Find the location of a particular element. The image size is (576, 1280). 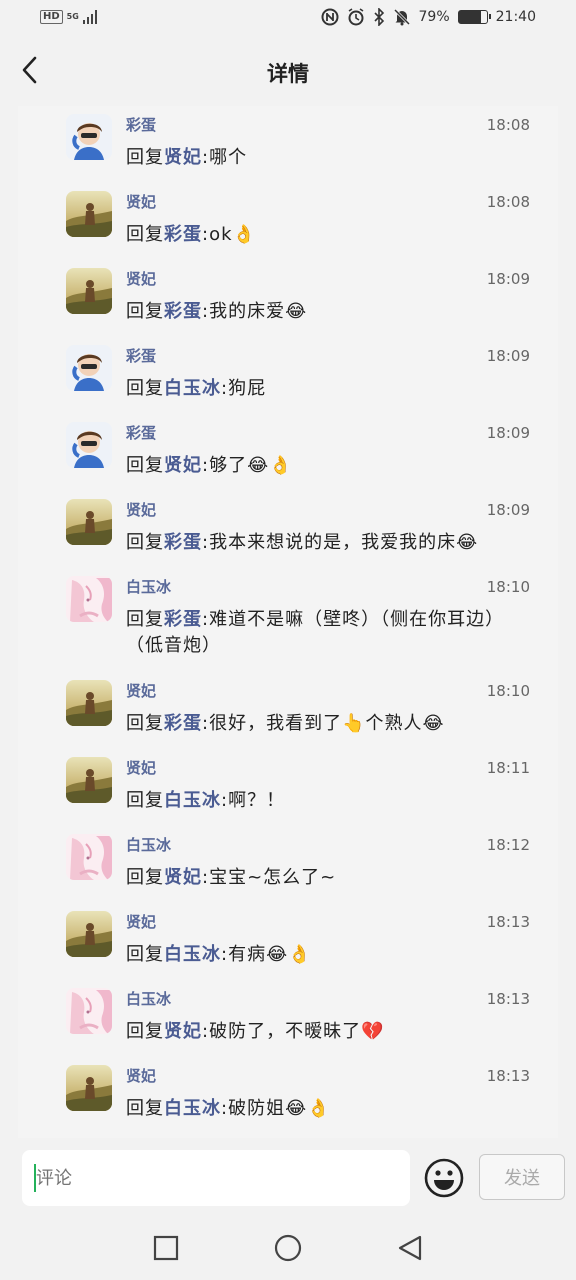

reply-item: 贤妃 18:13 回复白玉冰:有病😂👌 is located at coordinates (288, 941).